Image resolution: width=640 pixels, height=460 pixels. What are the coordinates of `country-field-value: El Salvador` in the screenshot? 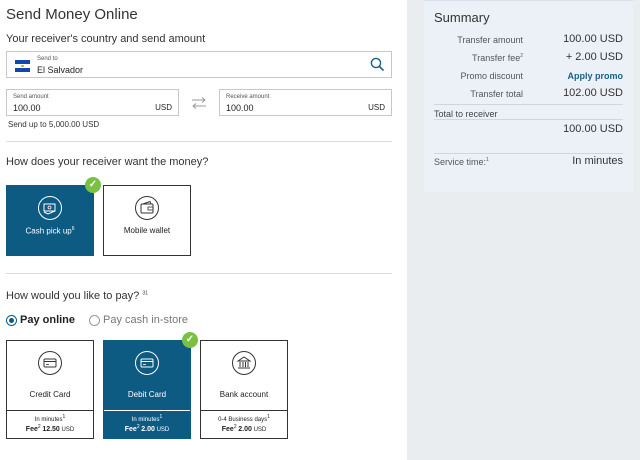 It's located at (60, 70).